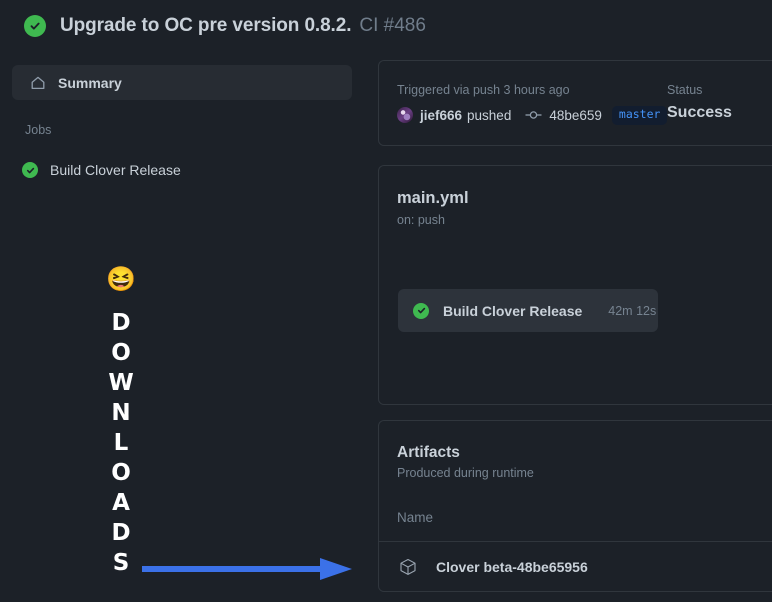  What do you see at coordinates (639, 115) in the screenshot?
I see `branch-badge: master` at bounding box center [639, 115].